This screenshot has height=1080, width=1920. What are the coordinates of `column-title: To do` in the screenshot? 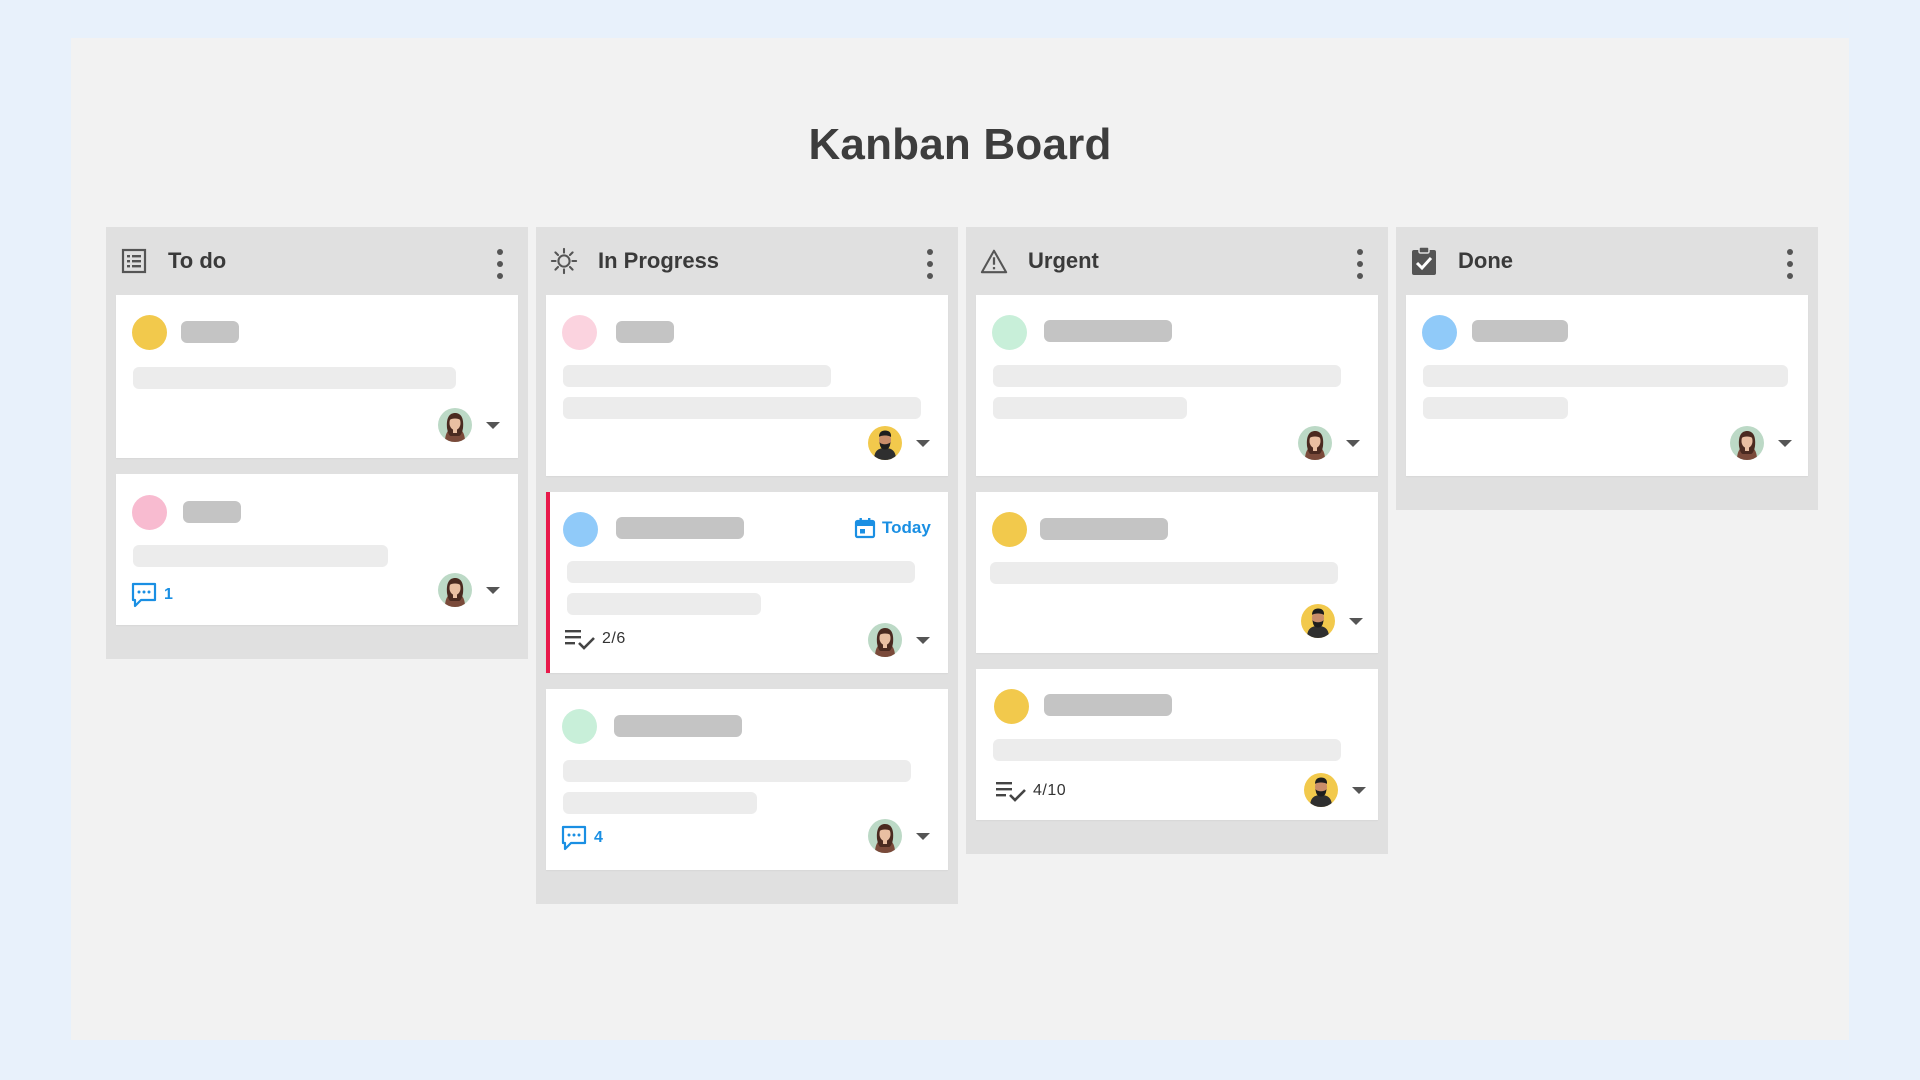 It's located at (197, 260).